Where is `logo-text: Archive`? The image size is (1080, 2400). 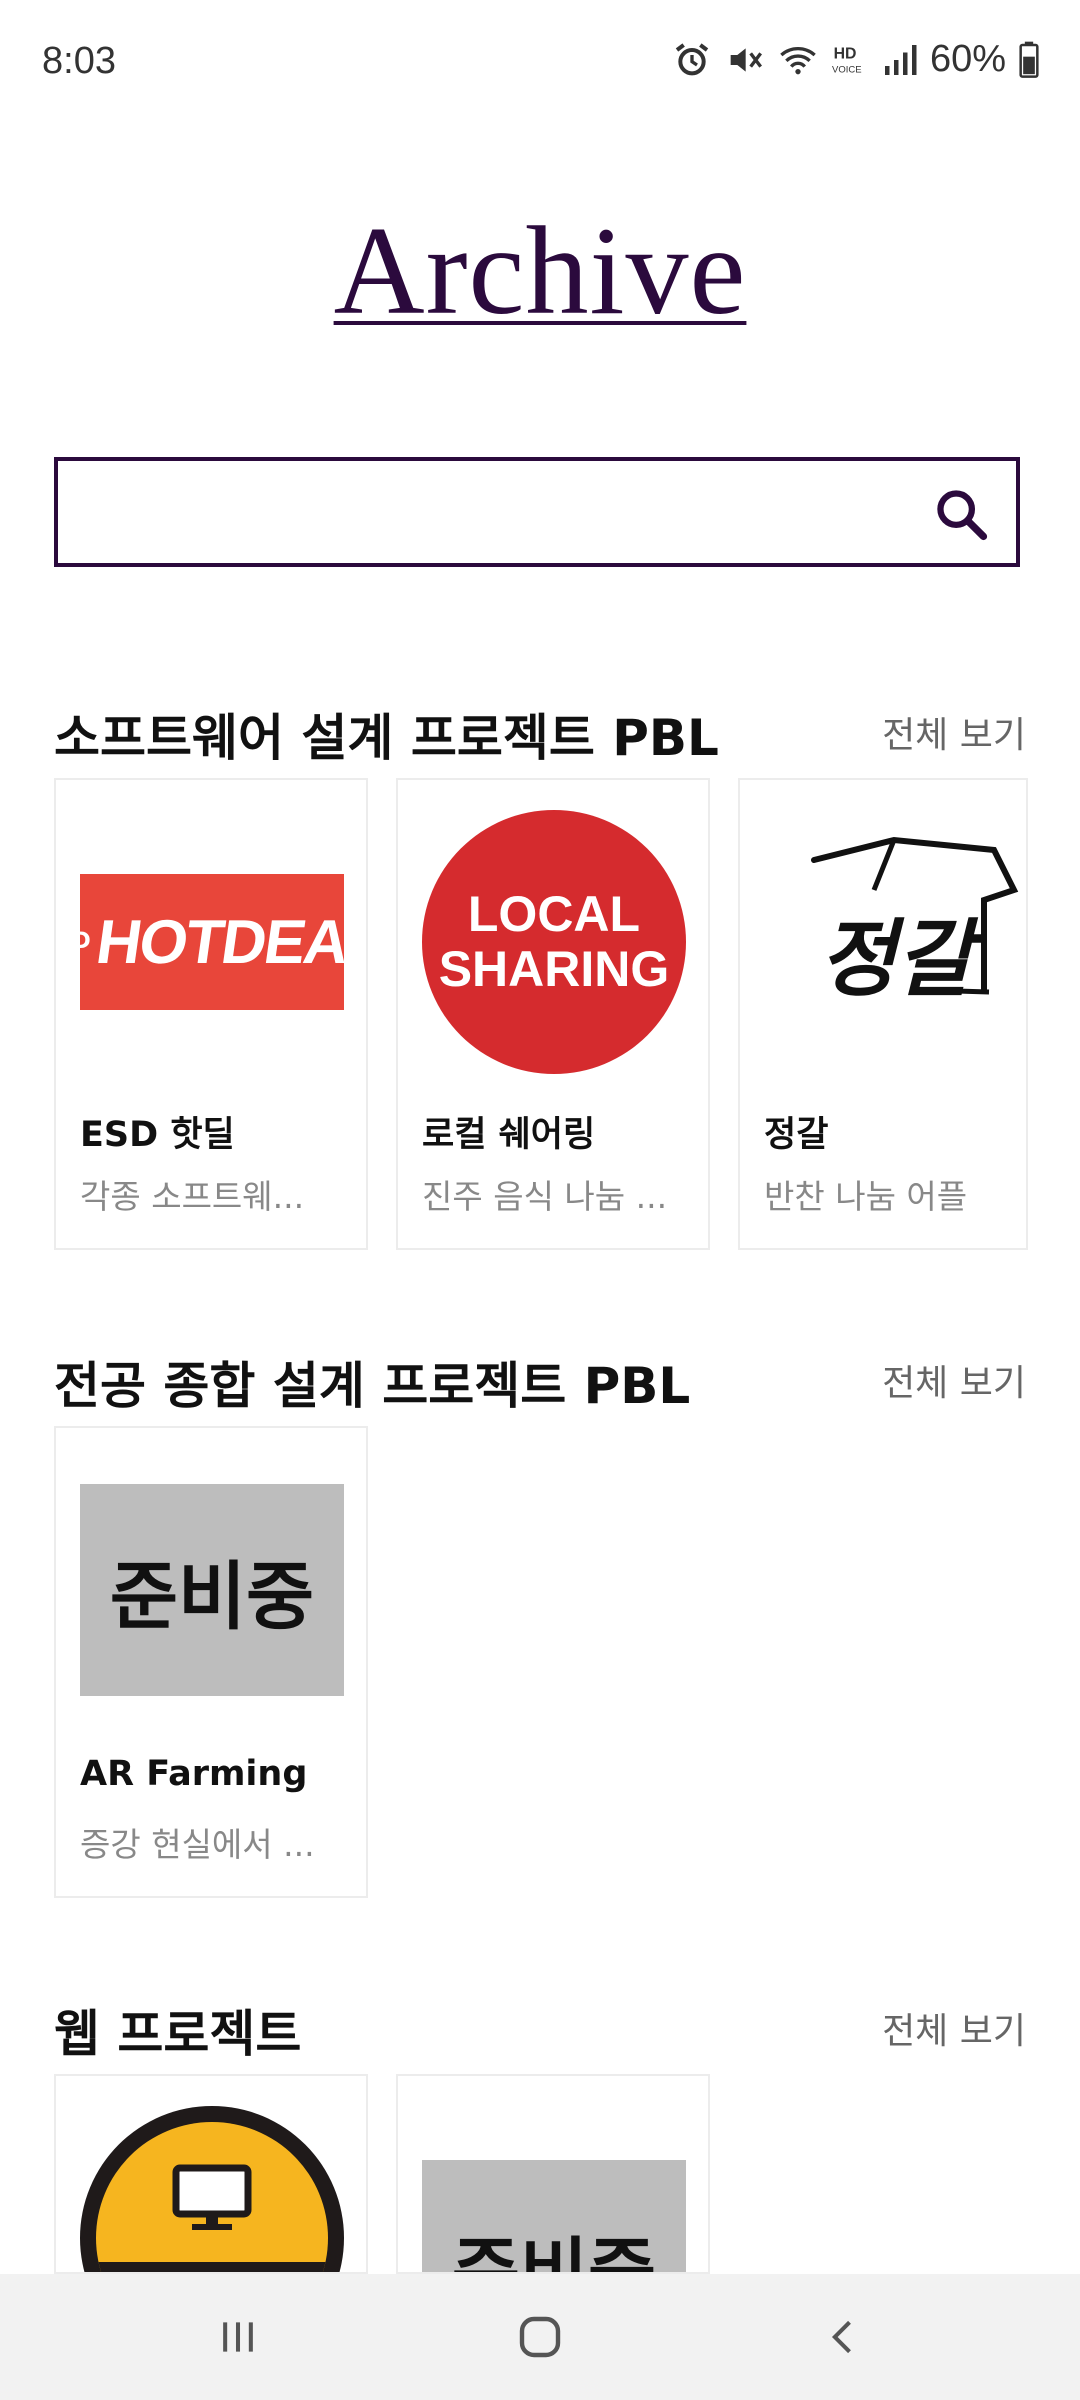
logo-text: Archive is located at coordinates (540, 271).